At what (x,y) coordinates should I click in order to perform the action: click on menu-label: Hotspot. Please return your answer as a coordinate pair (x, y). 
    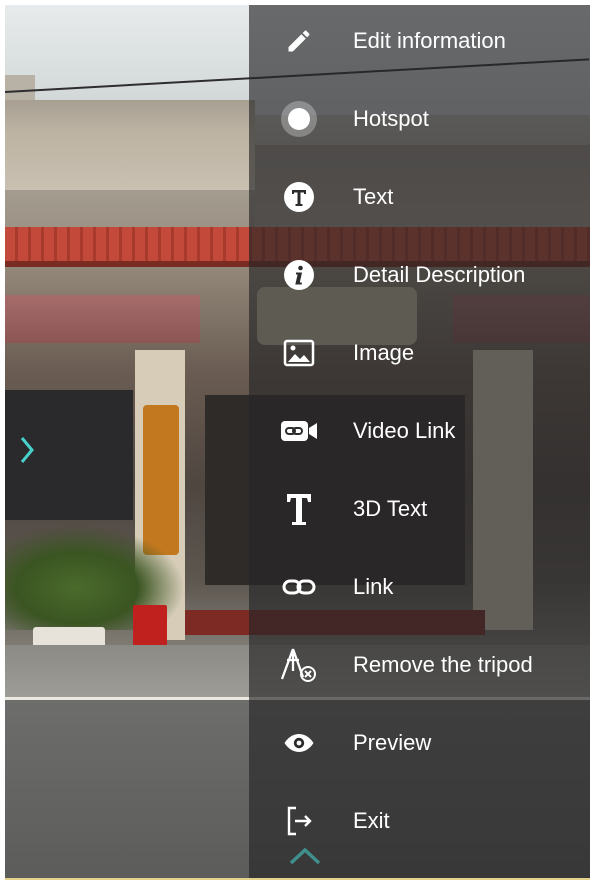
    Looking at the image, I should click on (391, 118).